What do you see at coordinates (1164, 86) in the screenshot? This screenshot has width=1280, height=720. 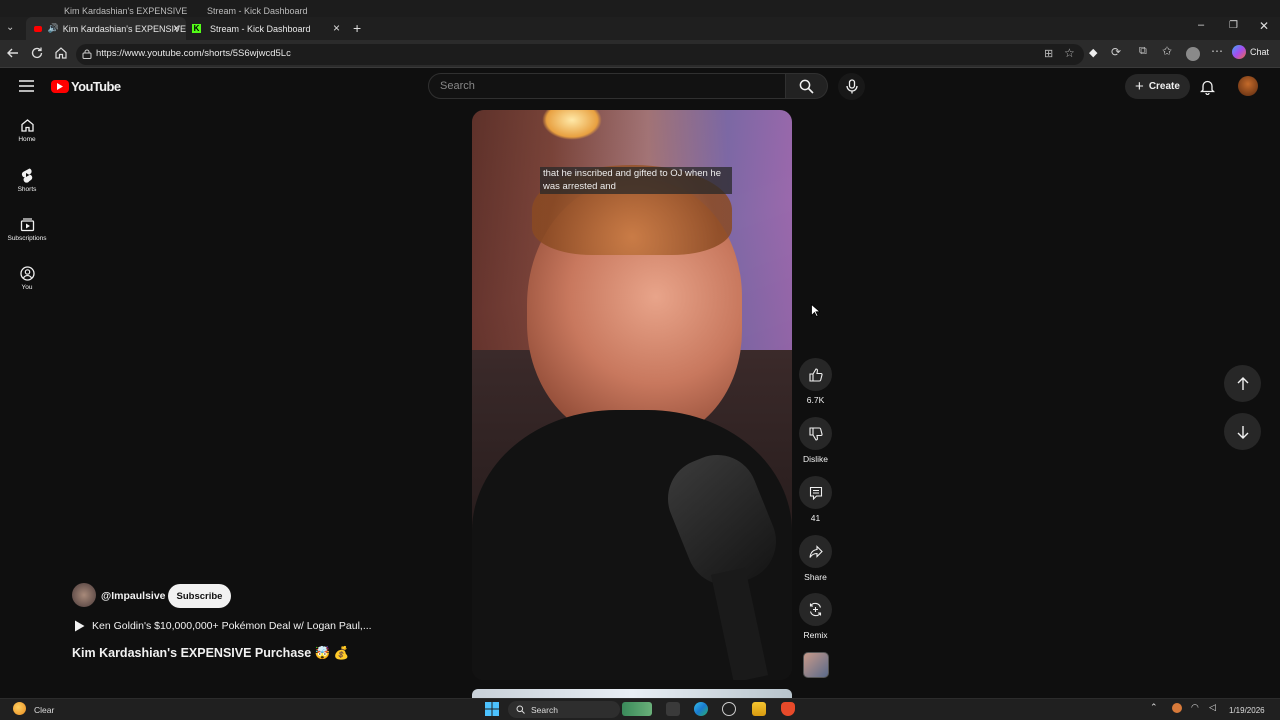 I see `create-label: Create` at bounding box center [1164, 86].